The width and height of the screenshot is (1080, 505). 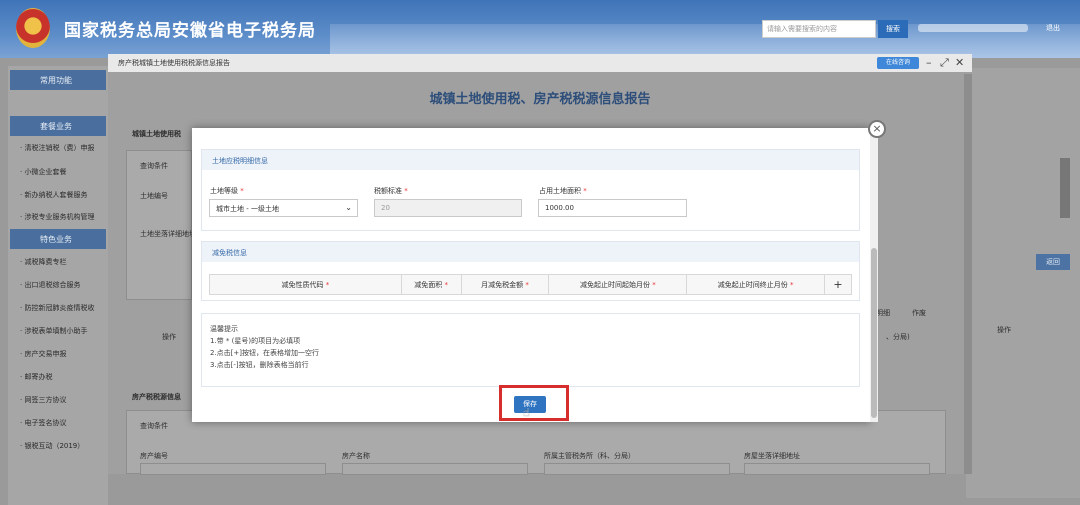 I want to click on land-query-panel, so click(x=159, y=225).